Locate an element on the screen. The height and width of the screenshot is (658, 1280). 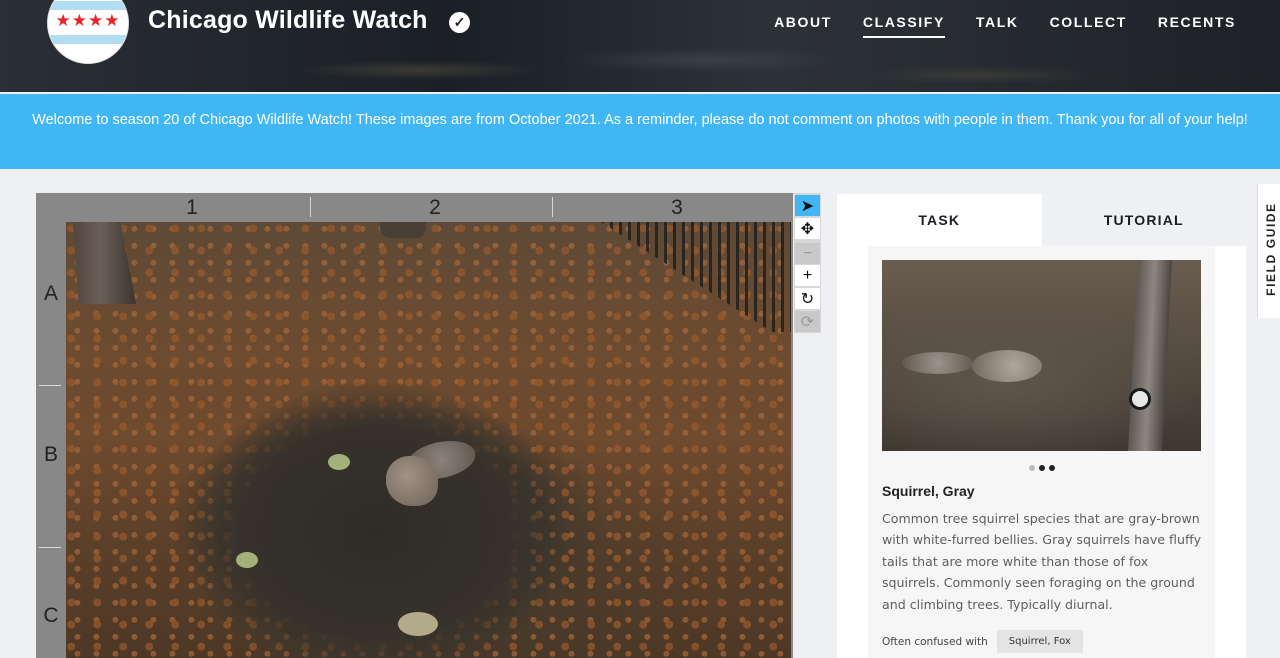
confused-with-label: Often confused with is located at coordinates (935, 641).